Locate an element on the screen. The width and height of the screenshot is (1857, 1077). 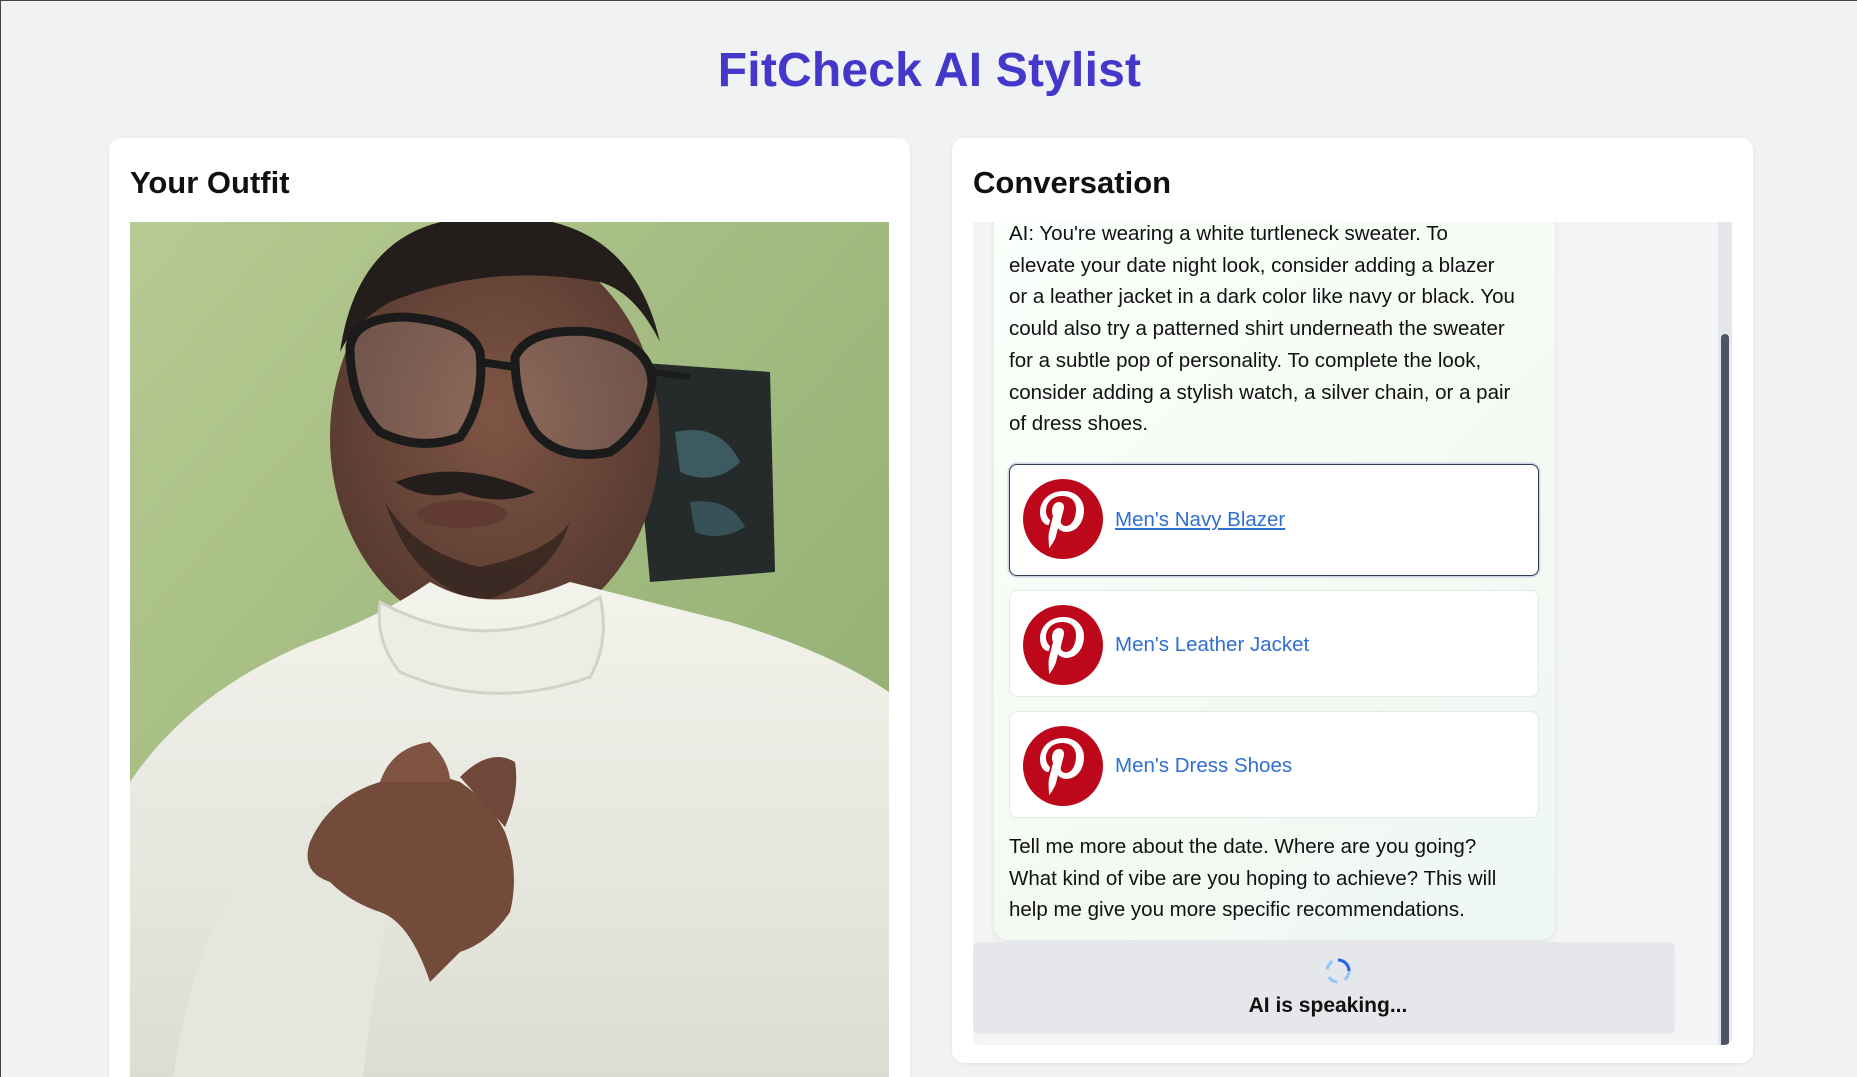
pinterest-link-card-dress-shoes: Men's Dress Shoes is located at coordinates (1274, 764).